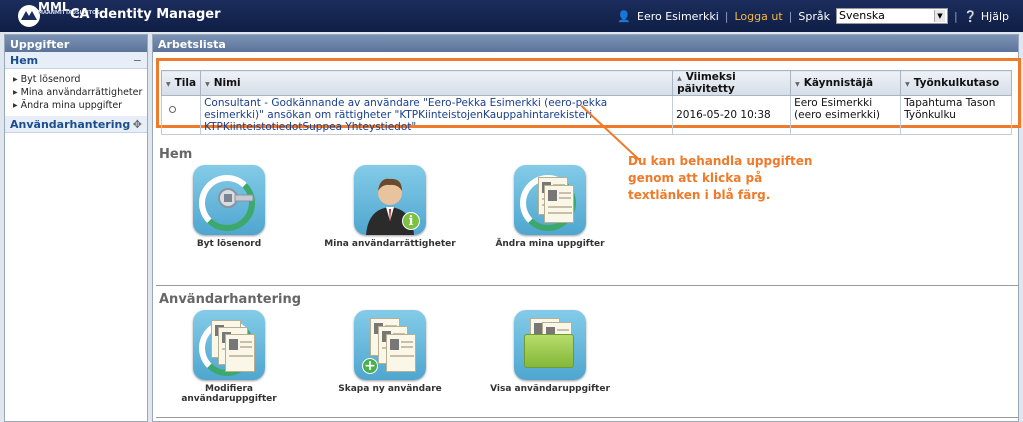 This screenshot has width=1023, height=422. What do you see at coordinates (390, 244) in the screenshot?
I see `tile-label: Mina användarrättigheter` at bounding box center [390, 244].